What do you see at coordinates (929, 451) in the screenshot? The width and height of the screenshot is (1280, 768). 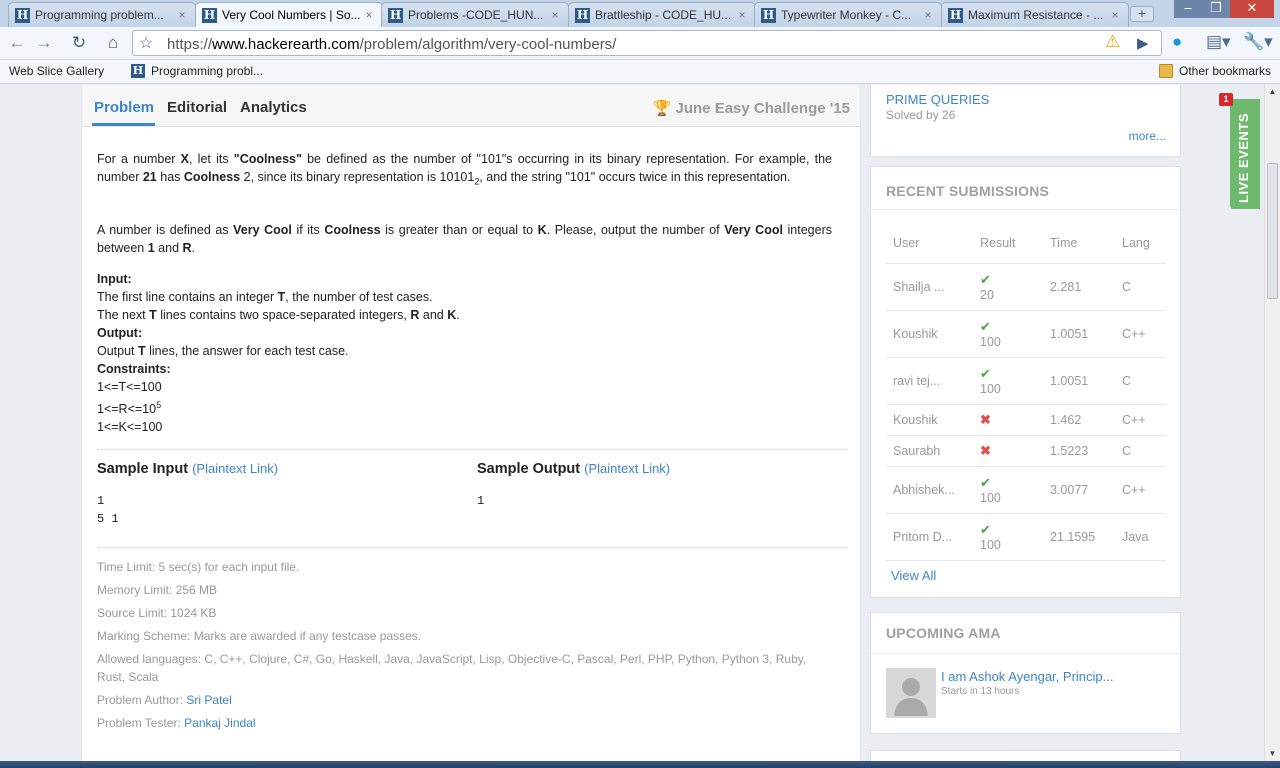 I see `user-cell: Saurabh` at bounding box center [929, 451].